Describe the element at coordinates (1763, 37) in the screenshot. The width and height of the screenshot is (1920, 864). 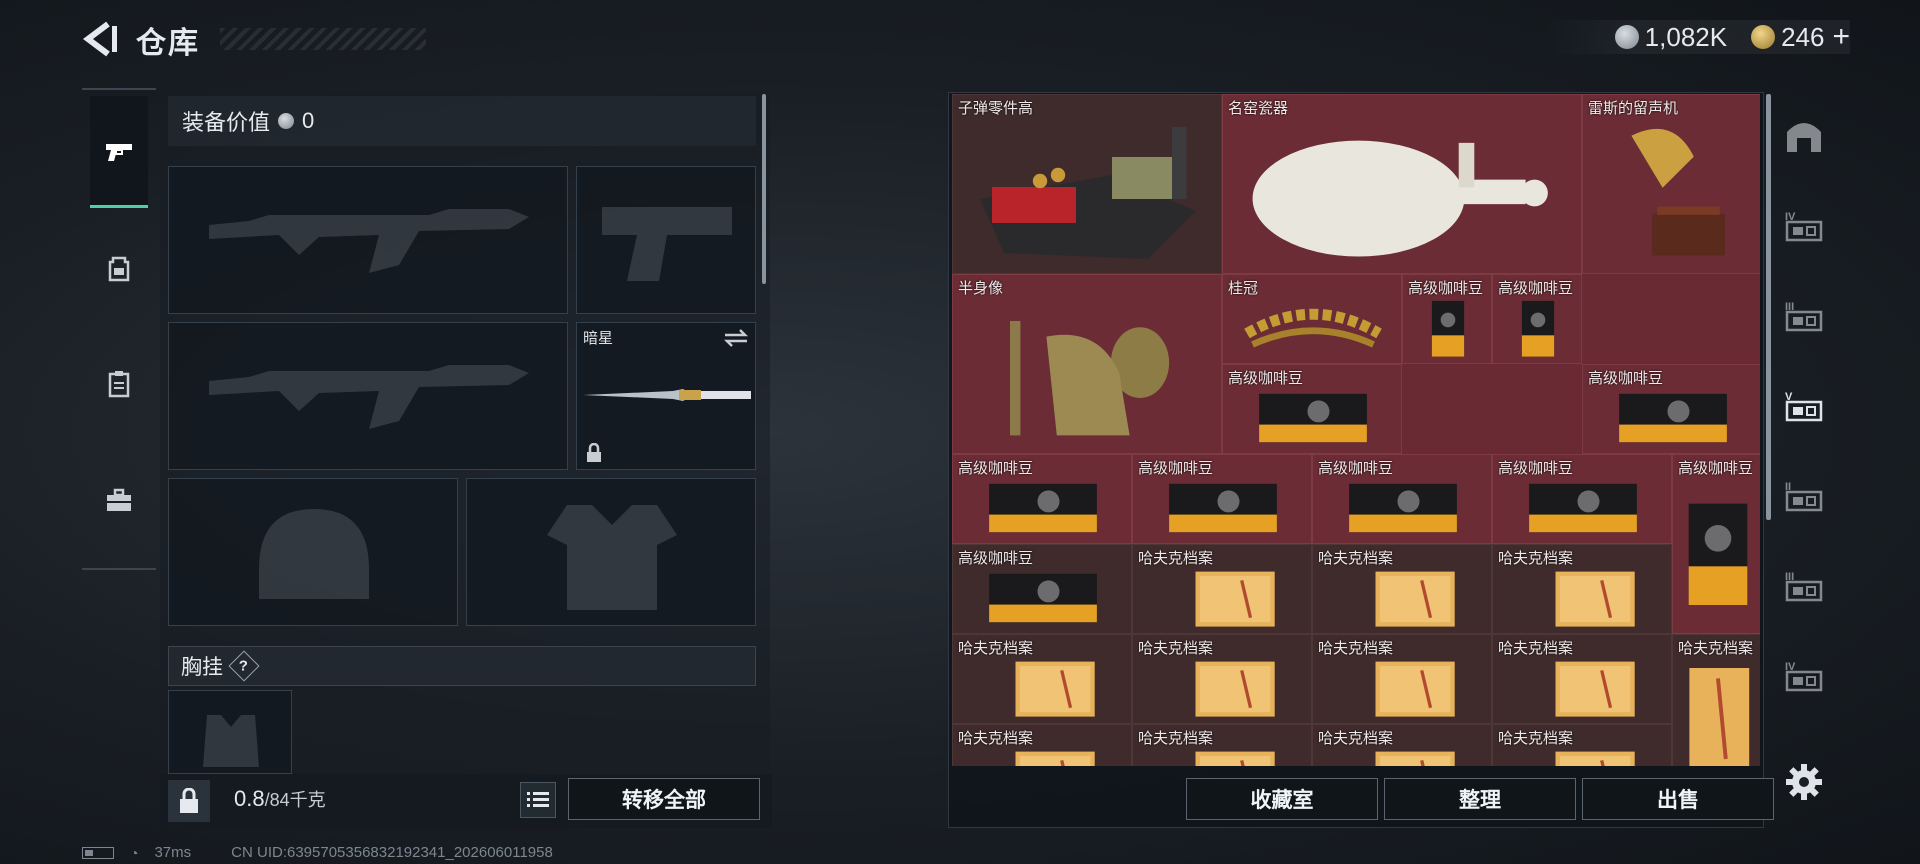
I see `gold-coin-icon` at that location.